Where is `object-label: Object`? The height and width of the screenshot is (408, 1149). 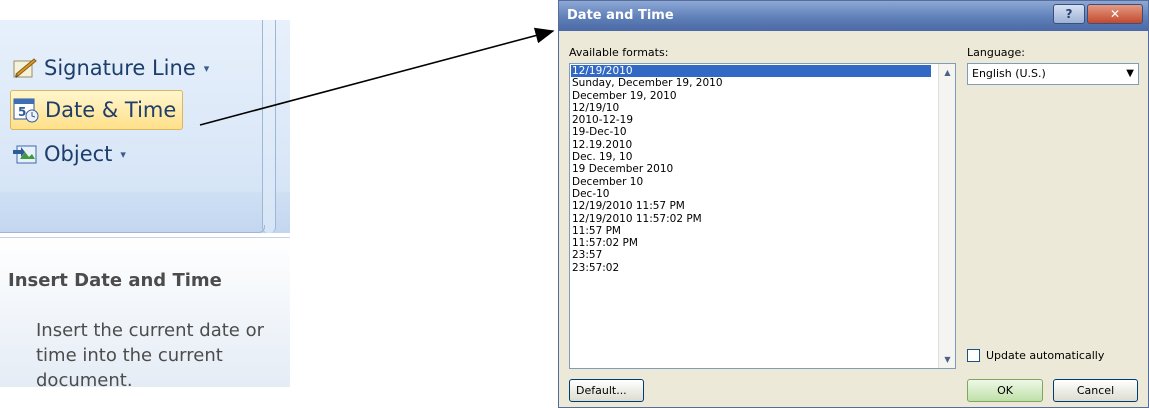
object-label: Object is located at coordinates (78, 154).